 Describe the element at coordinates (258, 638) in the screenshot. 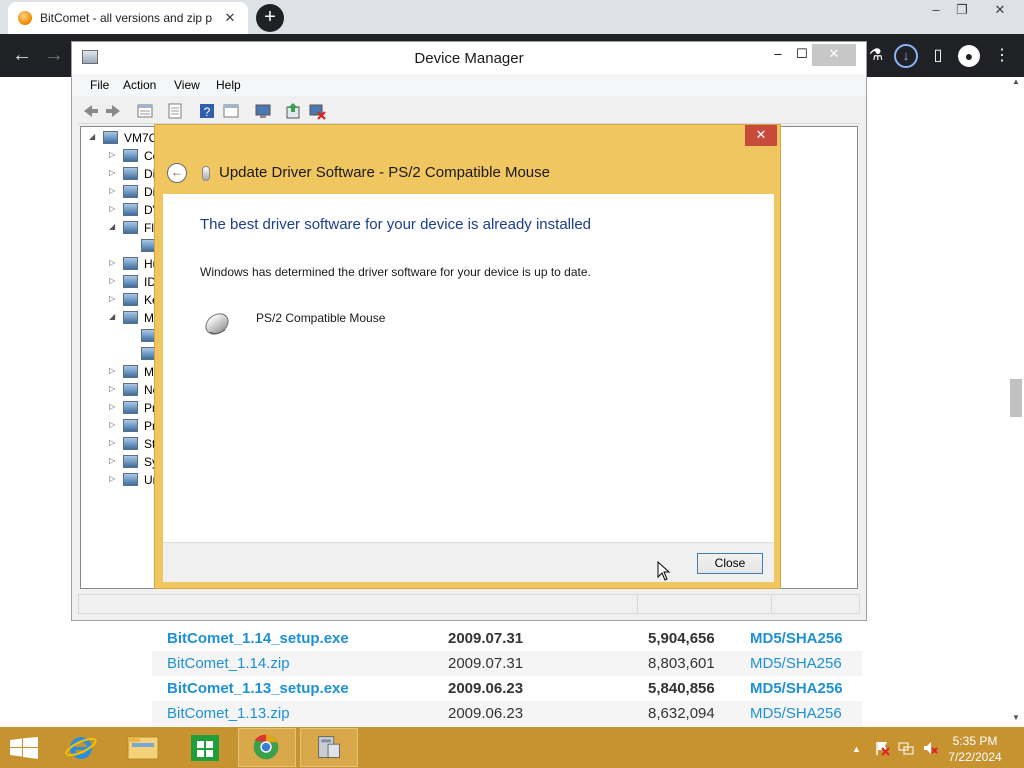

I see `download-file-link: BitComet_1.14_setup.exe` at that location.